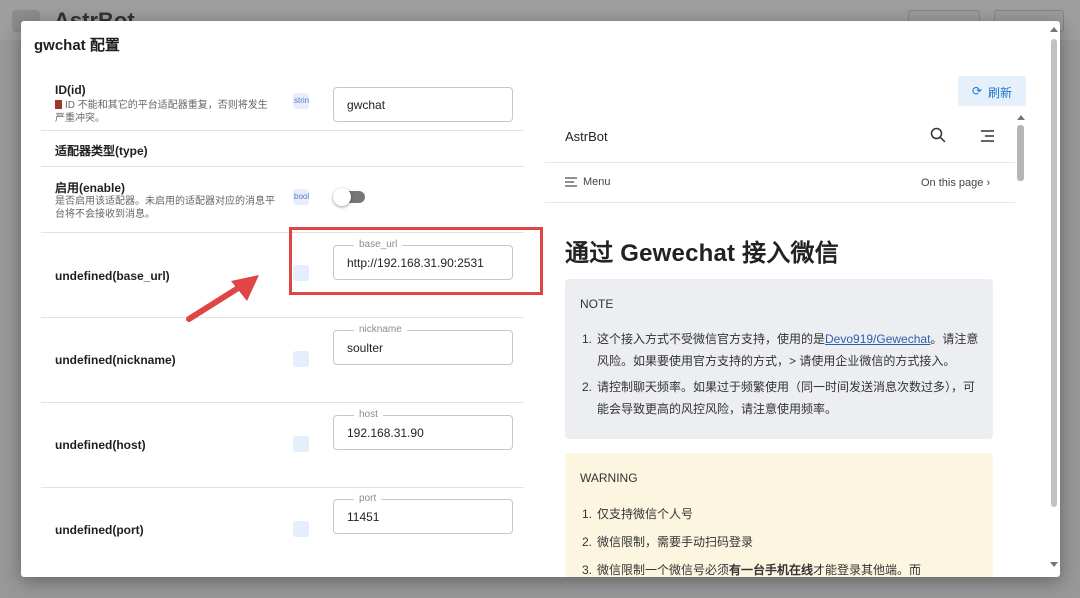 This screenshot has width=1080, height=598. Describe the element at coordinates (100, 445) in the screenshot. I see `field-label-host: undefined(host)` at that location.